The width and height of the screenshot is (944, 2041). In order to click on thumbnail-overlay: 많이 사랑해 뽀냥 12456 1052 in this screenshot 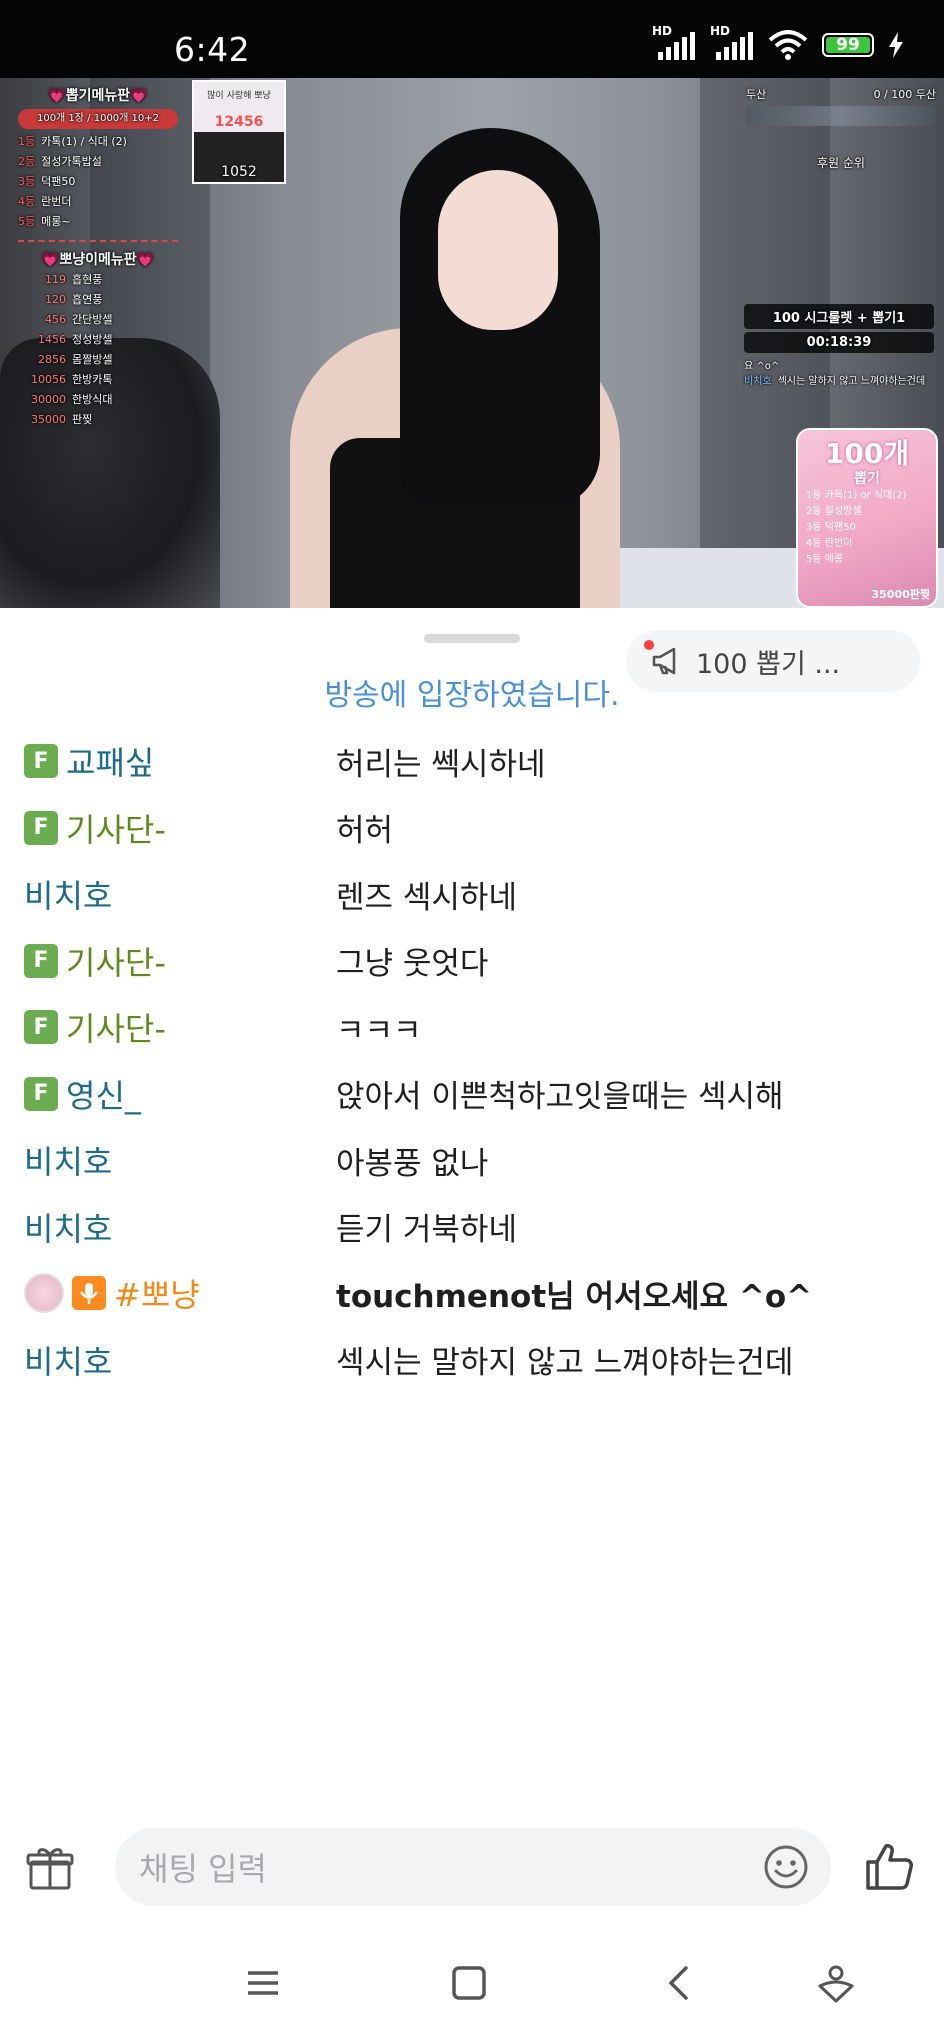, I will do `click(239, 132)`.